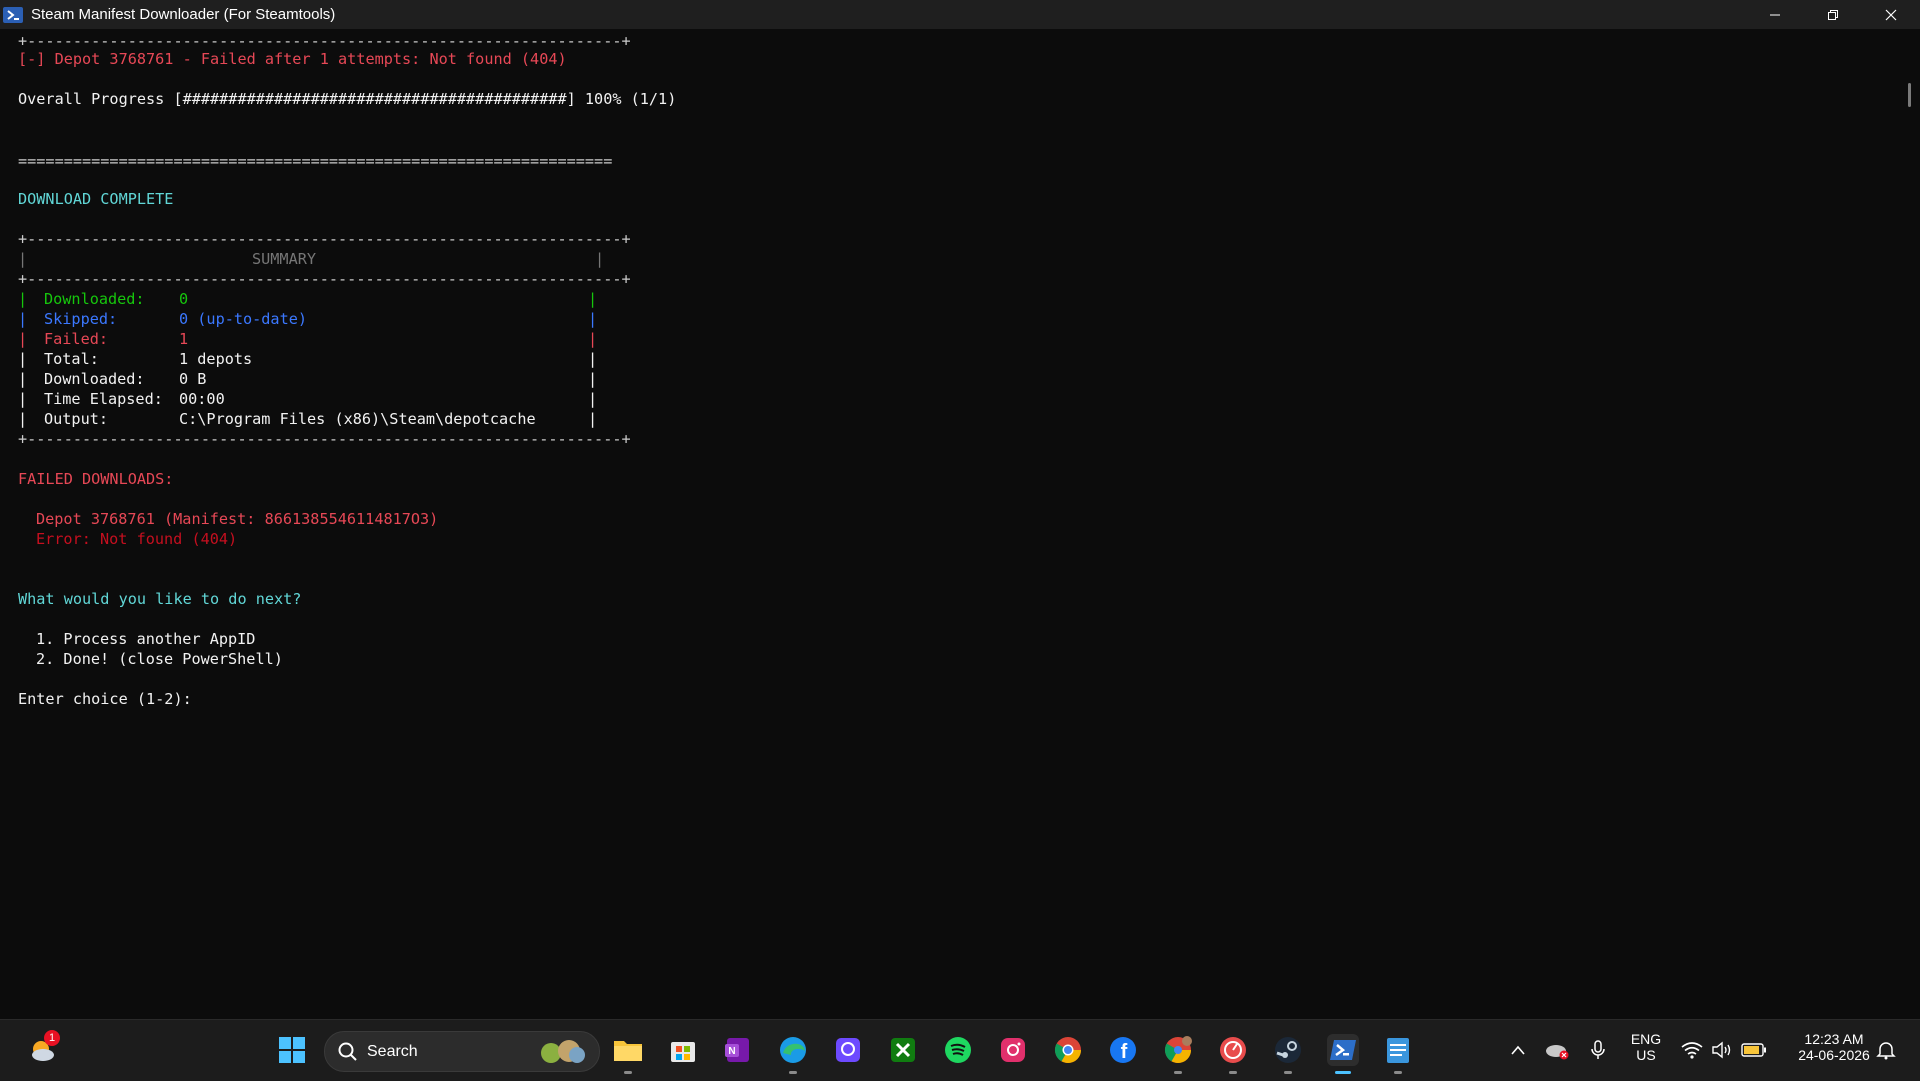  I want to click on summary-bytes-label: Downloaded:, so click(94, 379).